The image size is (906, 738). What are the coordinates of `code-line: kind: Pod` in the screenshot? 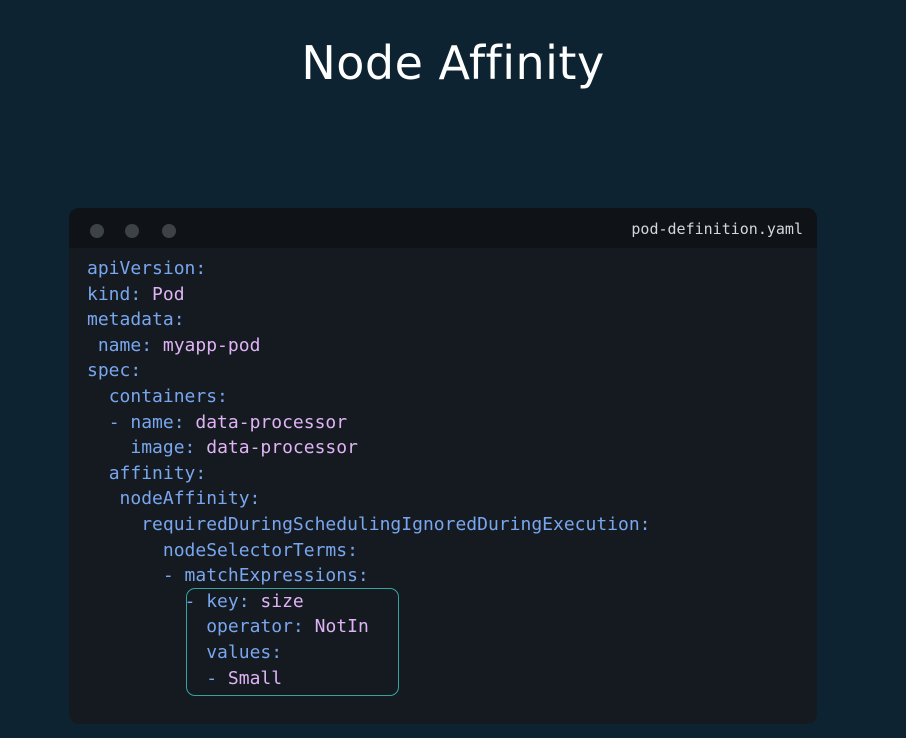 It's located at (369, 295).